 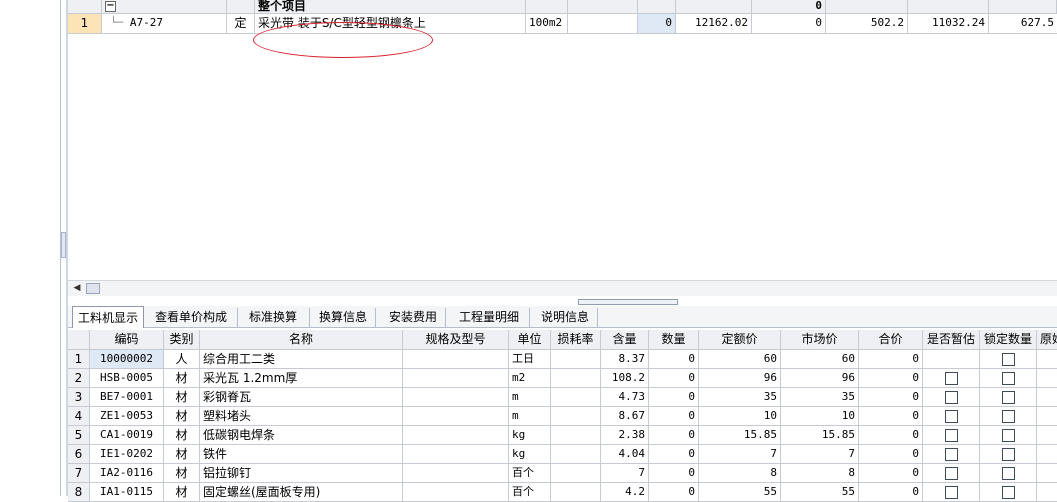 What do you see at coordinates (63, 245) in the screenshot?
I see `splitter-handle` at bounding box center [63, 245].